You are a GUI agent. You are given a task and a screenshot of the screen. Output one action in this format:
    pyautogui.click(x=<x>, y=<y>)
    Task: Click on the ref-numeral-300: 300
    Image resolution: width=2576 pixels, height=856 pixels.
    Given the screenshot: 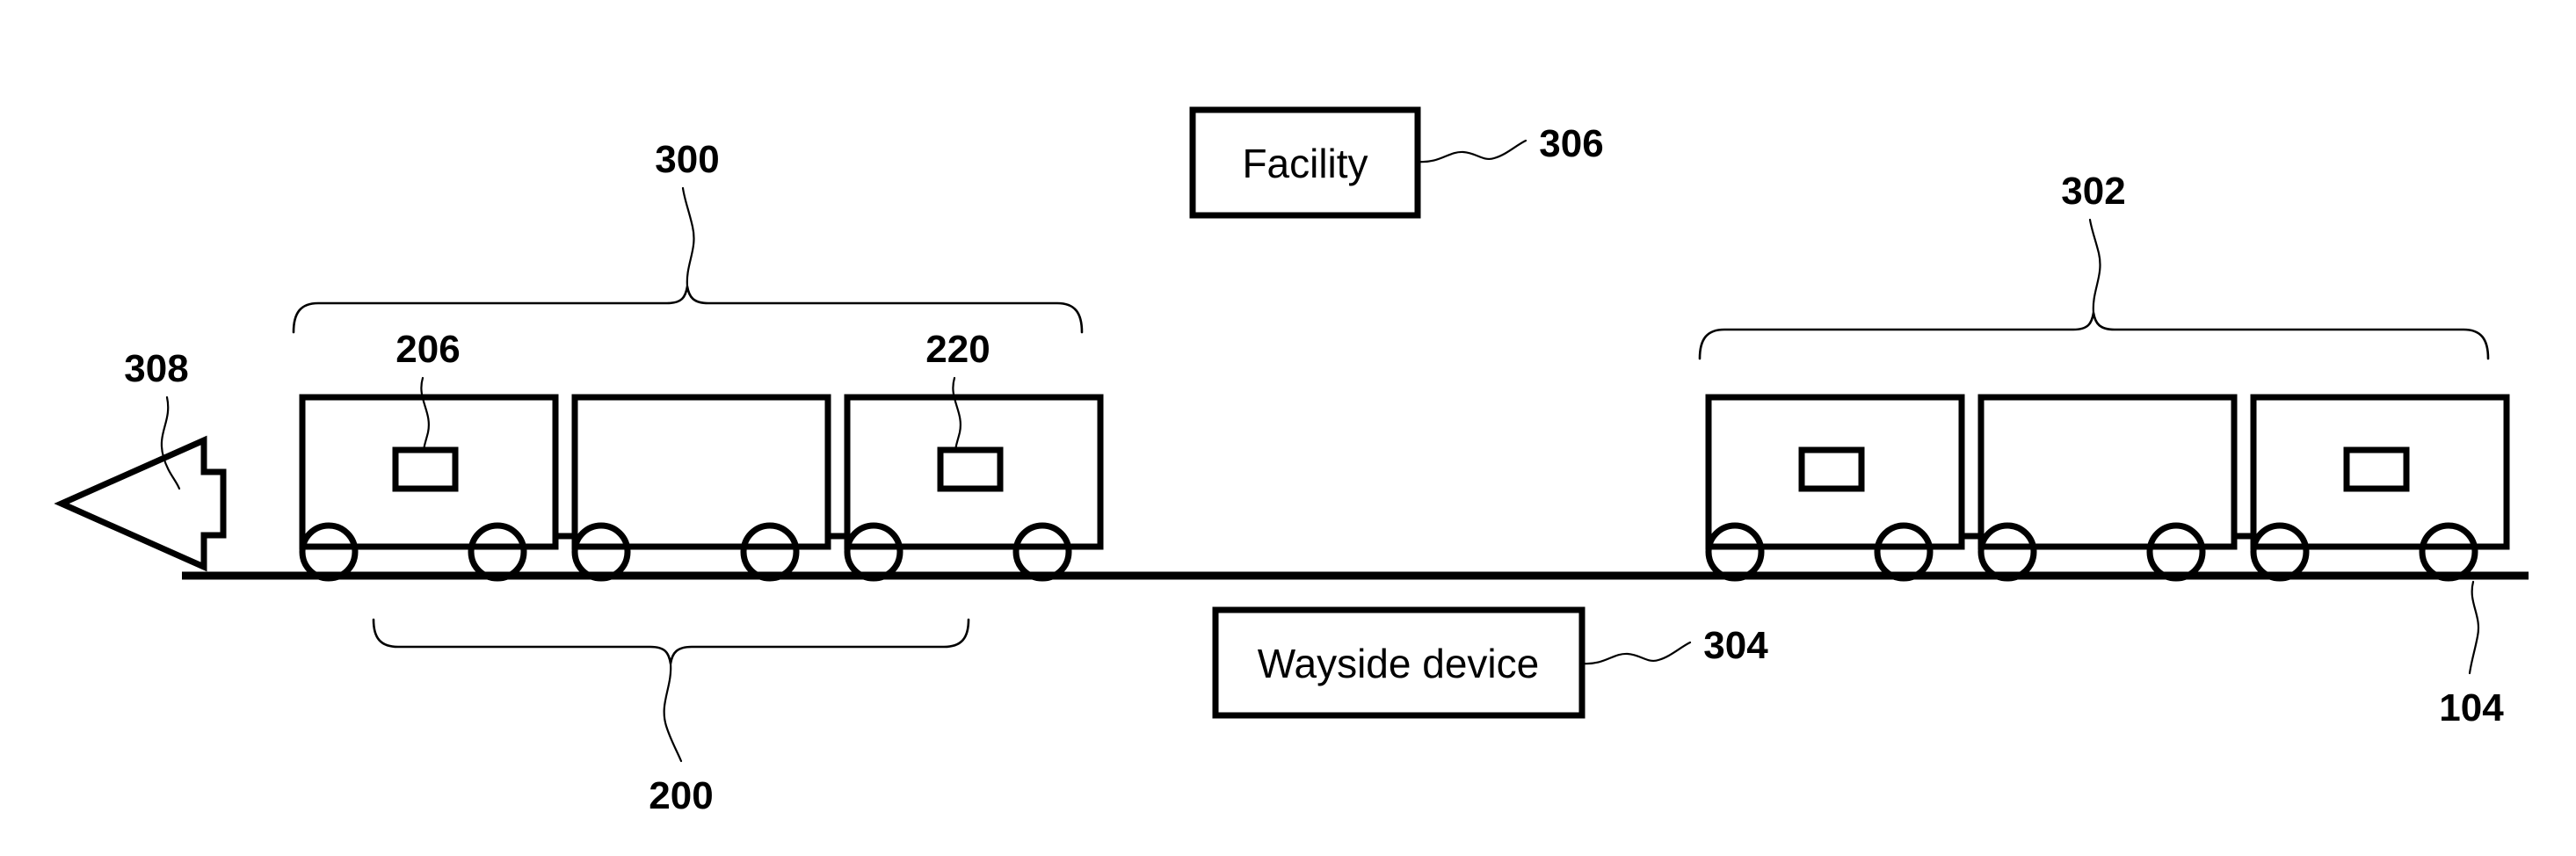 What is the action you would take?
    pyautogui.click(x=687, y=159)
    